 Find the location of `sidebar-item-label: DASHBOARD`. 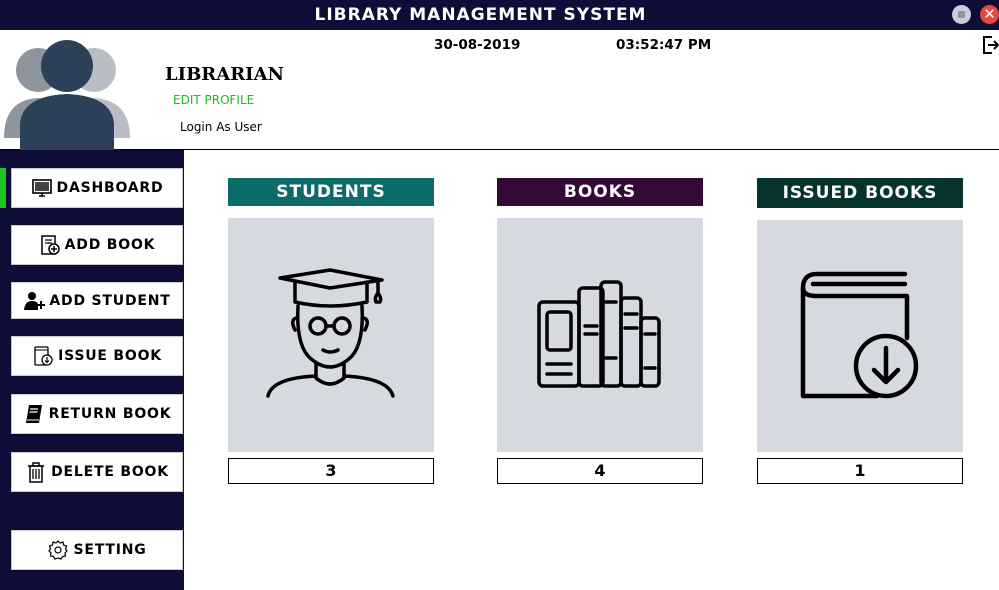

sidebar-item-label: DASHBOARD is located at coordinates (110, 188).